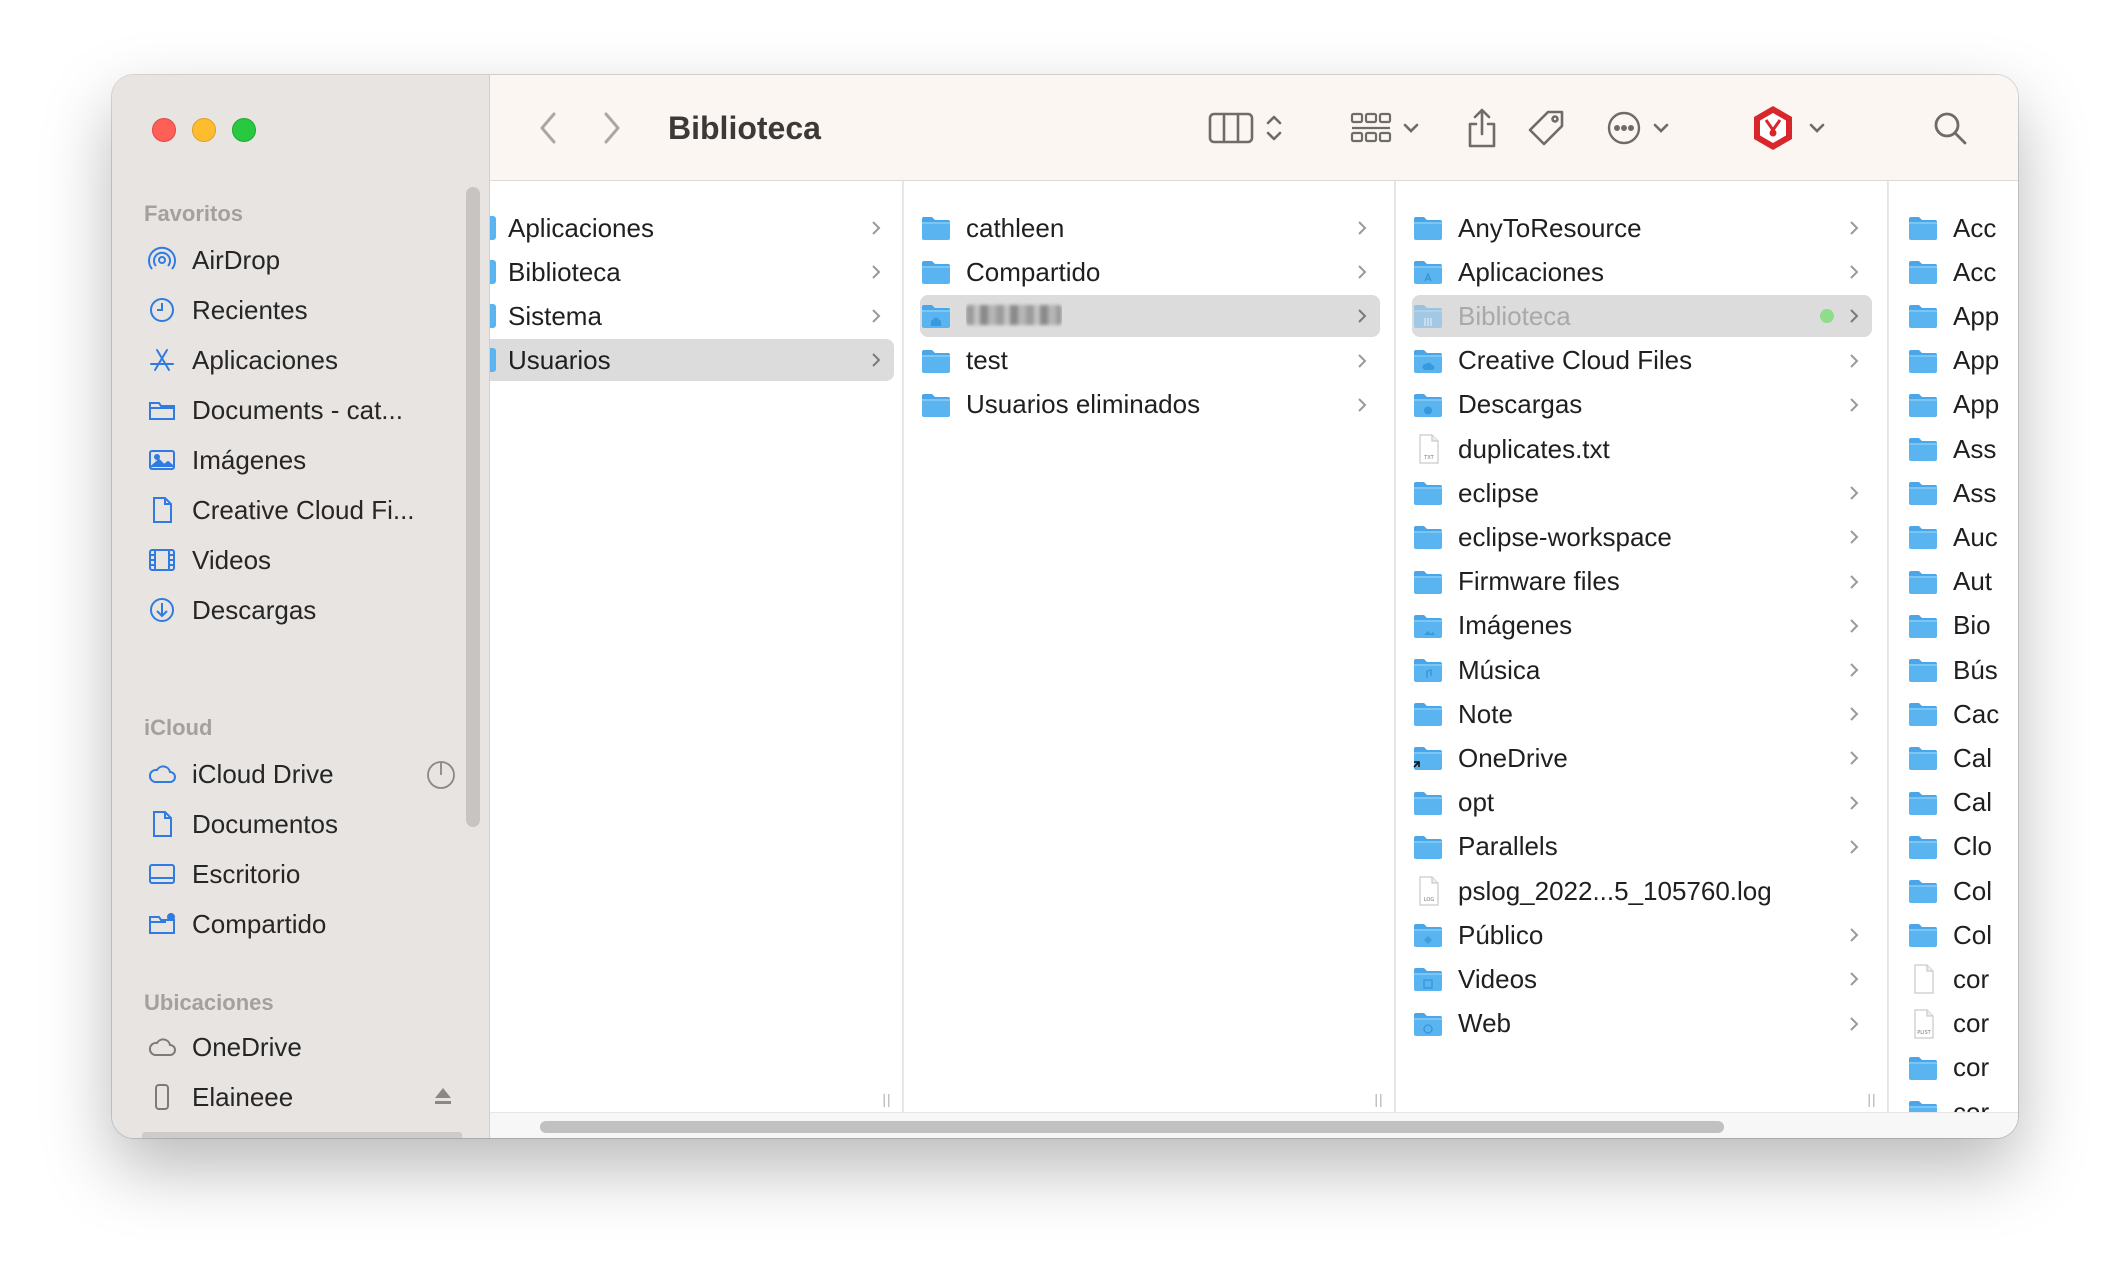  What do you see at coordinates (1150, 272) in the screenshot?
I see `list-item: Compartido` at bounding box center [1150, 272].